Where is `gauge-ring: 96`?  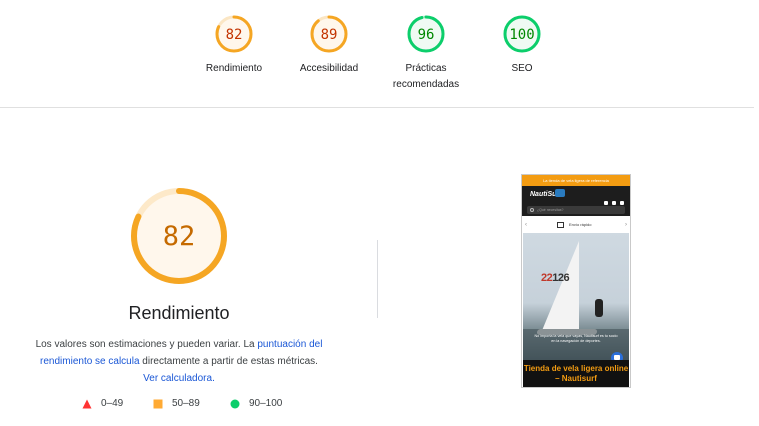
gauge-ring: 96 is located at coordinates (426, 34).